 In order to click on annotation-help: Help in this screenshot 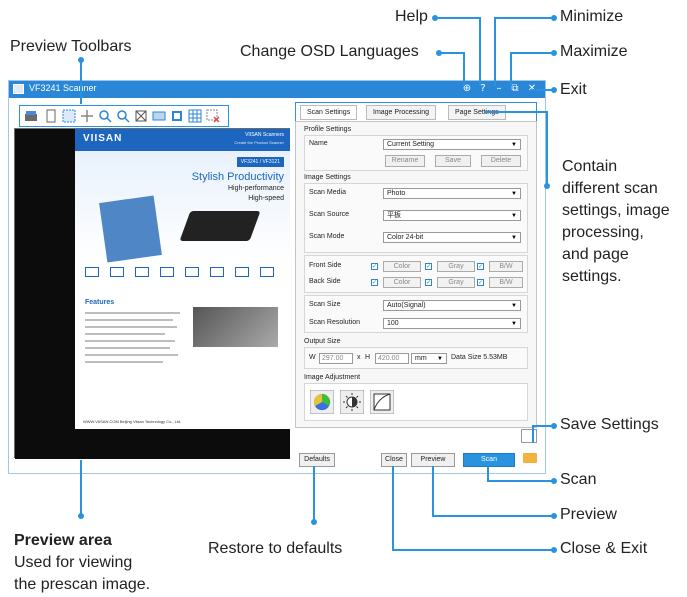, I will do `click(411, 16)`.